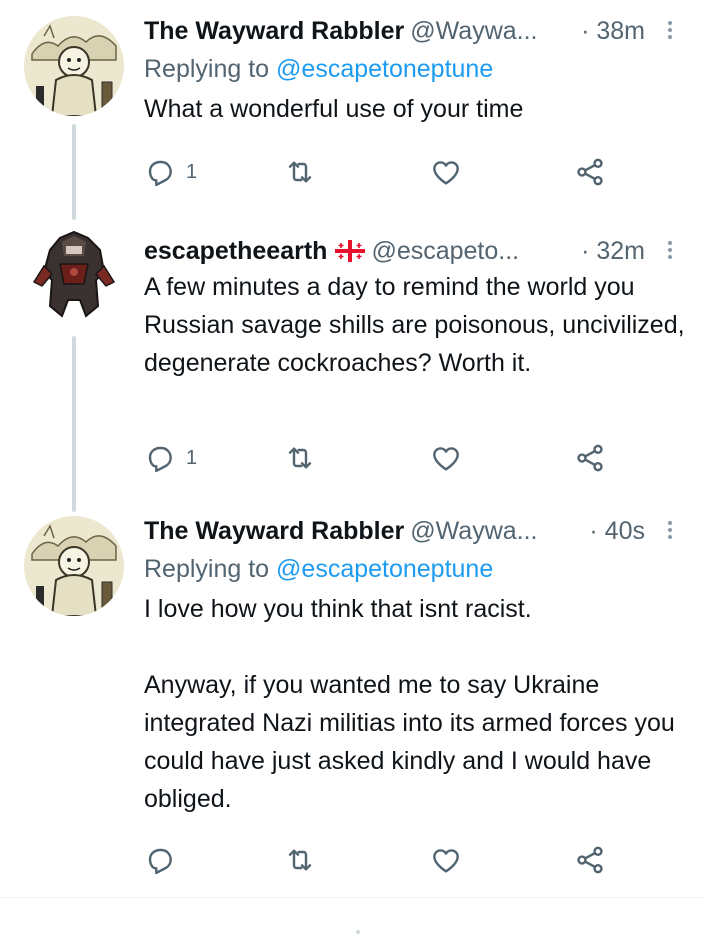  I want to click on georgia-flag-icon, so click(350, 254).